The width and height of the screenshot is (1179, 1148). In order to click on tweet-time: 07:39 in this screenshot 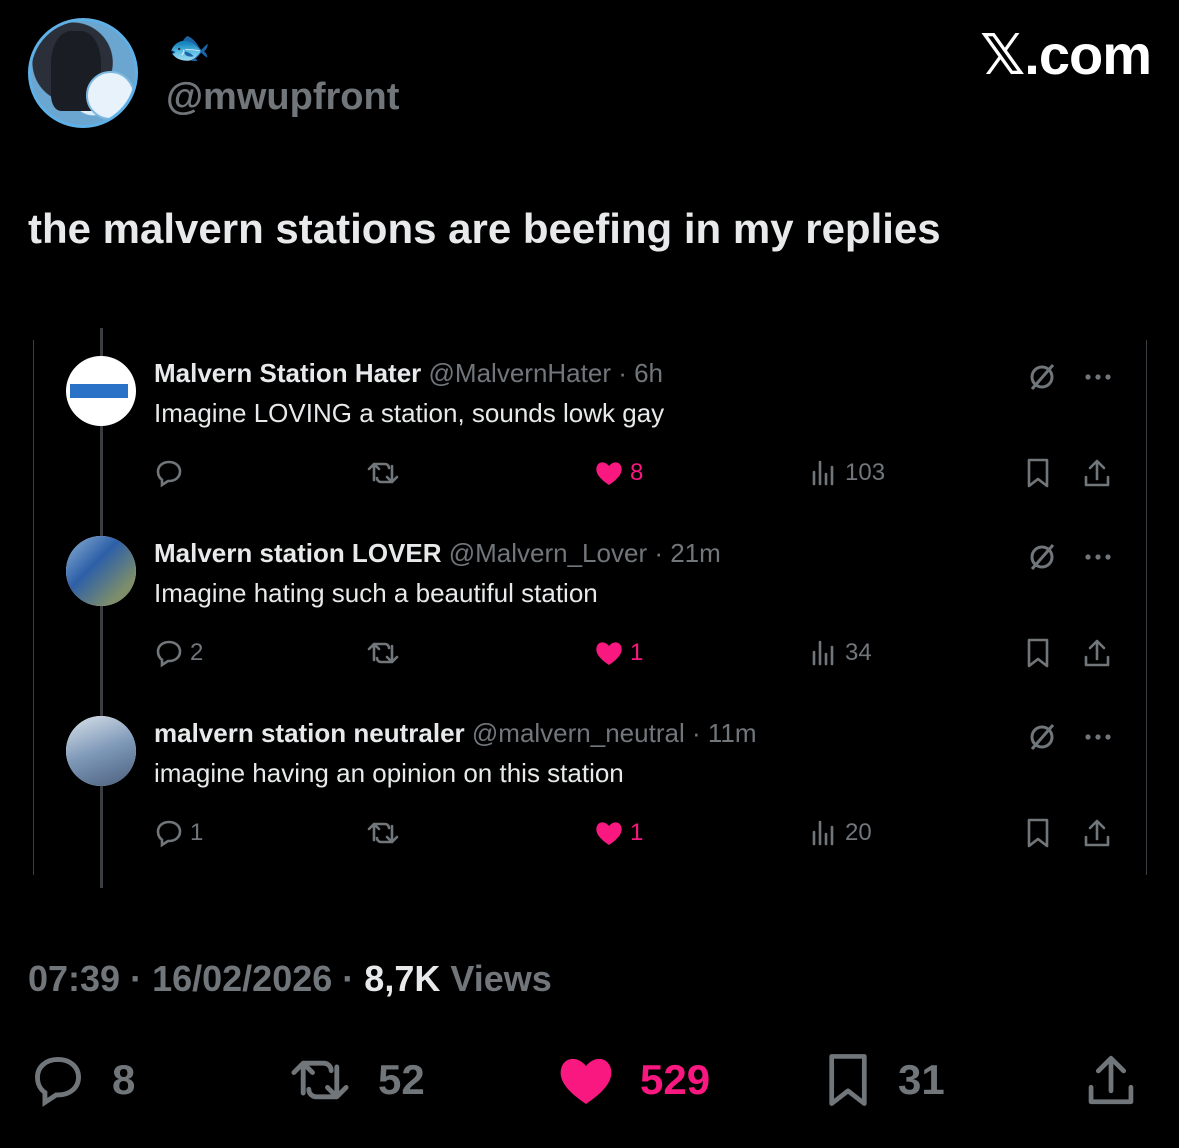, I will do `click(74, 978)`.